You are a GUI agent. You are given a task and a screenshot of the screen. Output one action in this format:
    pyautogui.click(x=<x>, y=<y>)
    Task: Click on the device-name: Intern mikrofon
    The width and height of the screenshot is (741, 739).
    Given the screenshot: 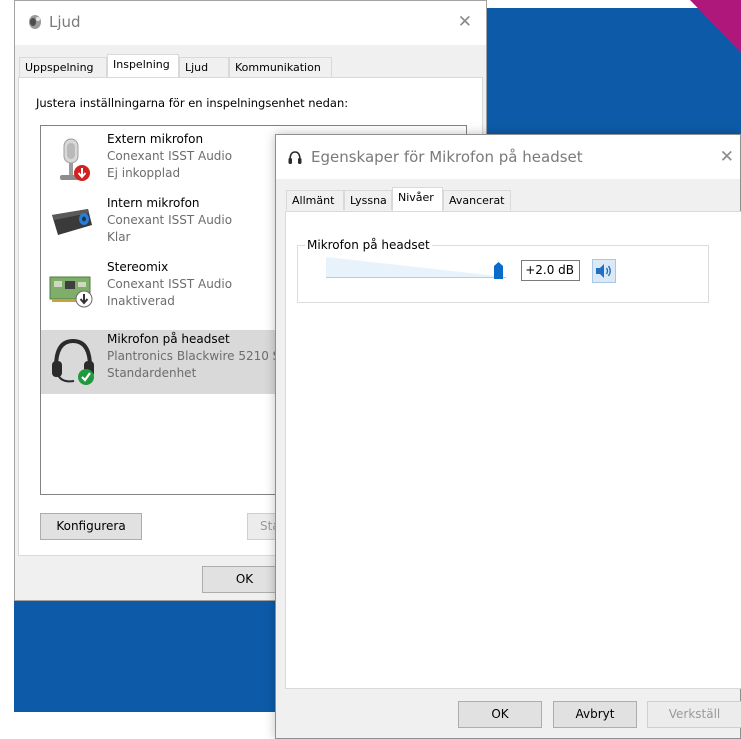 What is the action you would take?
    pyautogui.click(x=153, y=203)
    